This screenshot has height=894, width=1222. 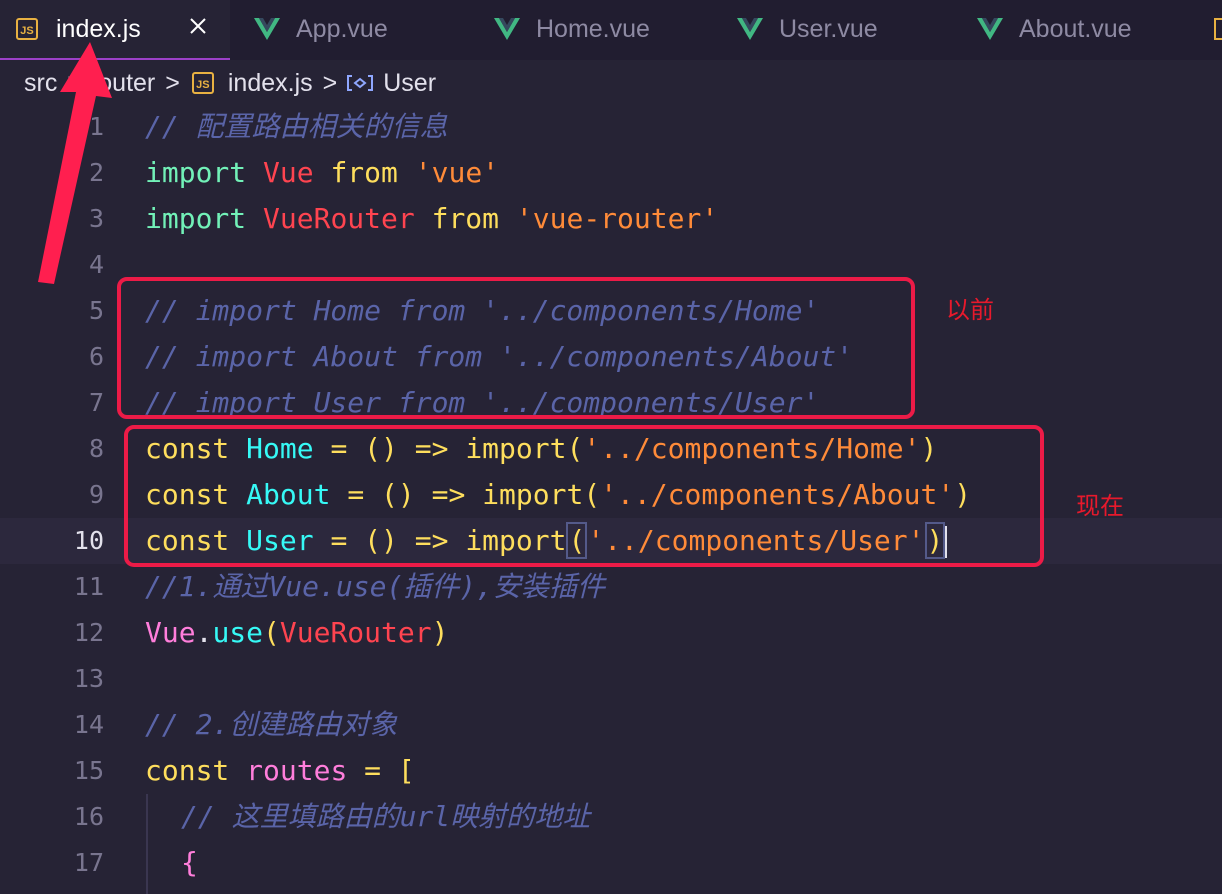 I want to click on close-icon, so click(x=198, y=26).